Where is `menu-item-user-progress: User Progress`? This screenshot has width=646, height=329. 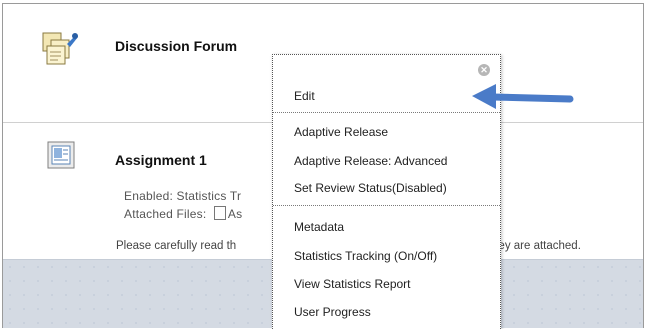
menu-item-user-progress: User Progress is located at coordinates (332, 312).